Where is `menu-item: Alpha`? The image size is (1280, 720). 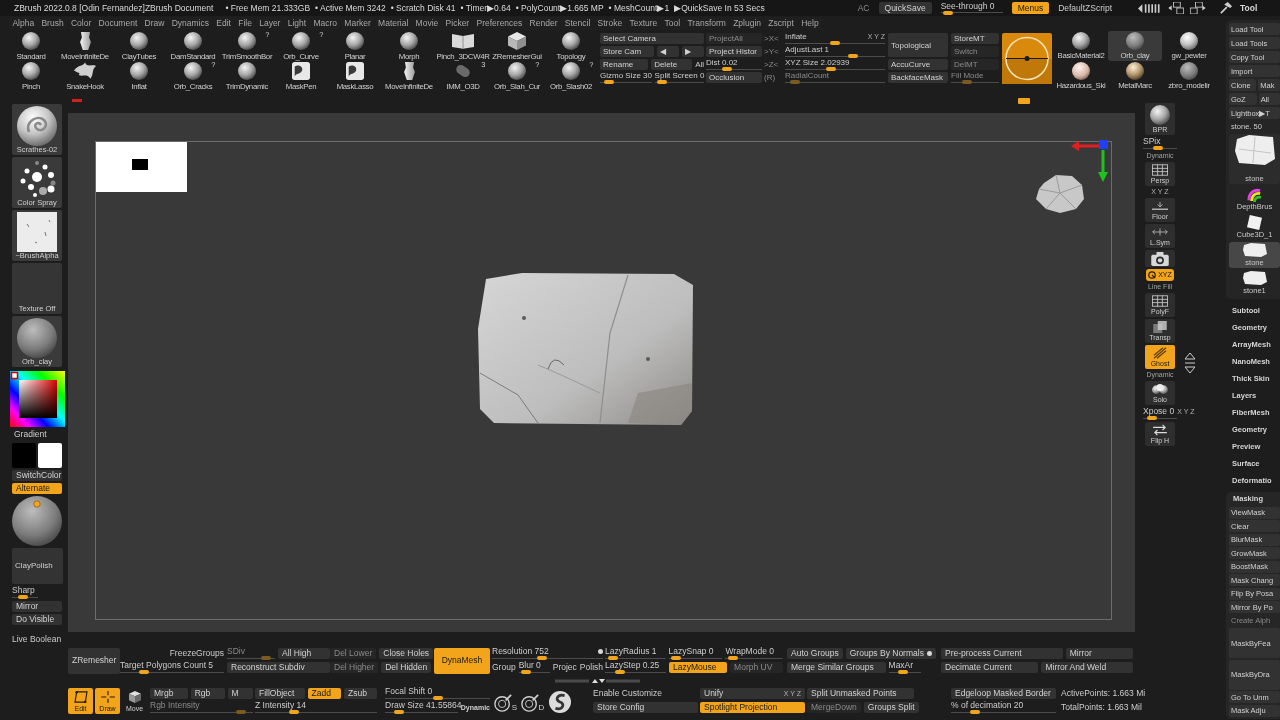
menu-item: Alpha is located at coordinates (23, 23).